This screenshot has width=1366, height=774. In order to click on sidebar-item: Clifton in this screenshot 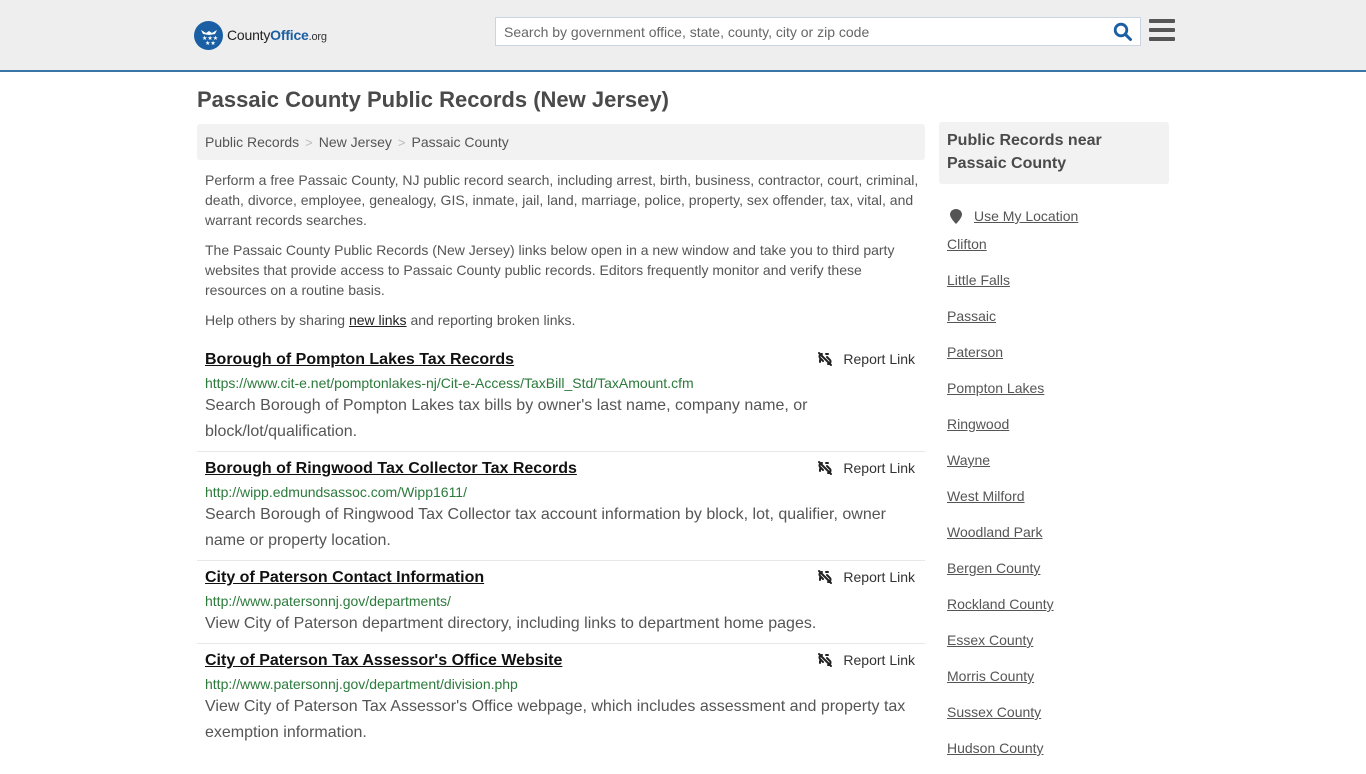, I will do `click(1058, 252)`.